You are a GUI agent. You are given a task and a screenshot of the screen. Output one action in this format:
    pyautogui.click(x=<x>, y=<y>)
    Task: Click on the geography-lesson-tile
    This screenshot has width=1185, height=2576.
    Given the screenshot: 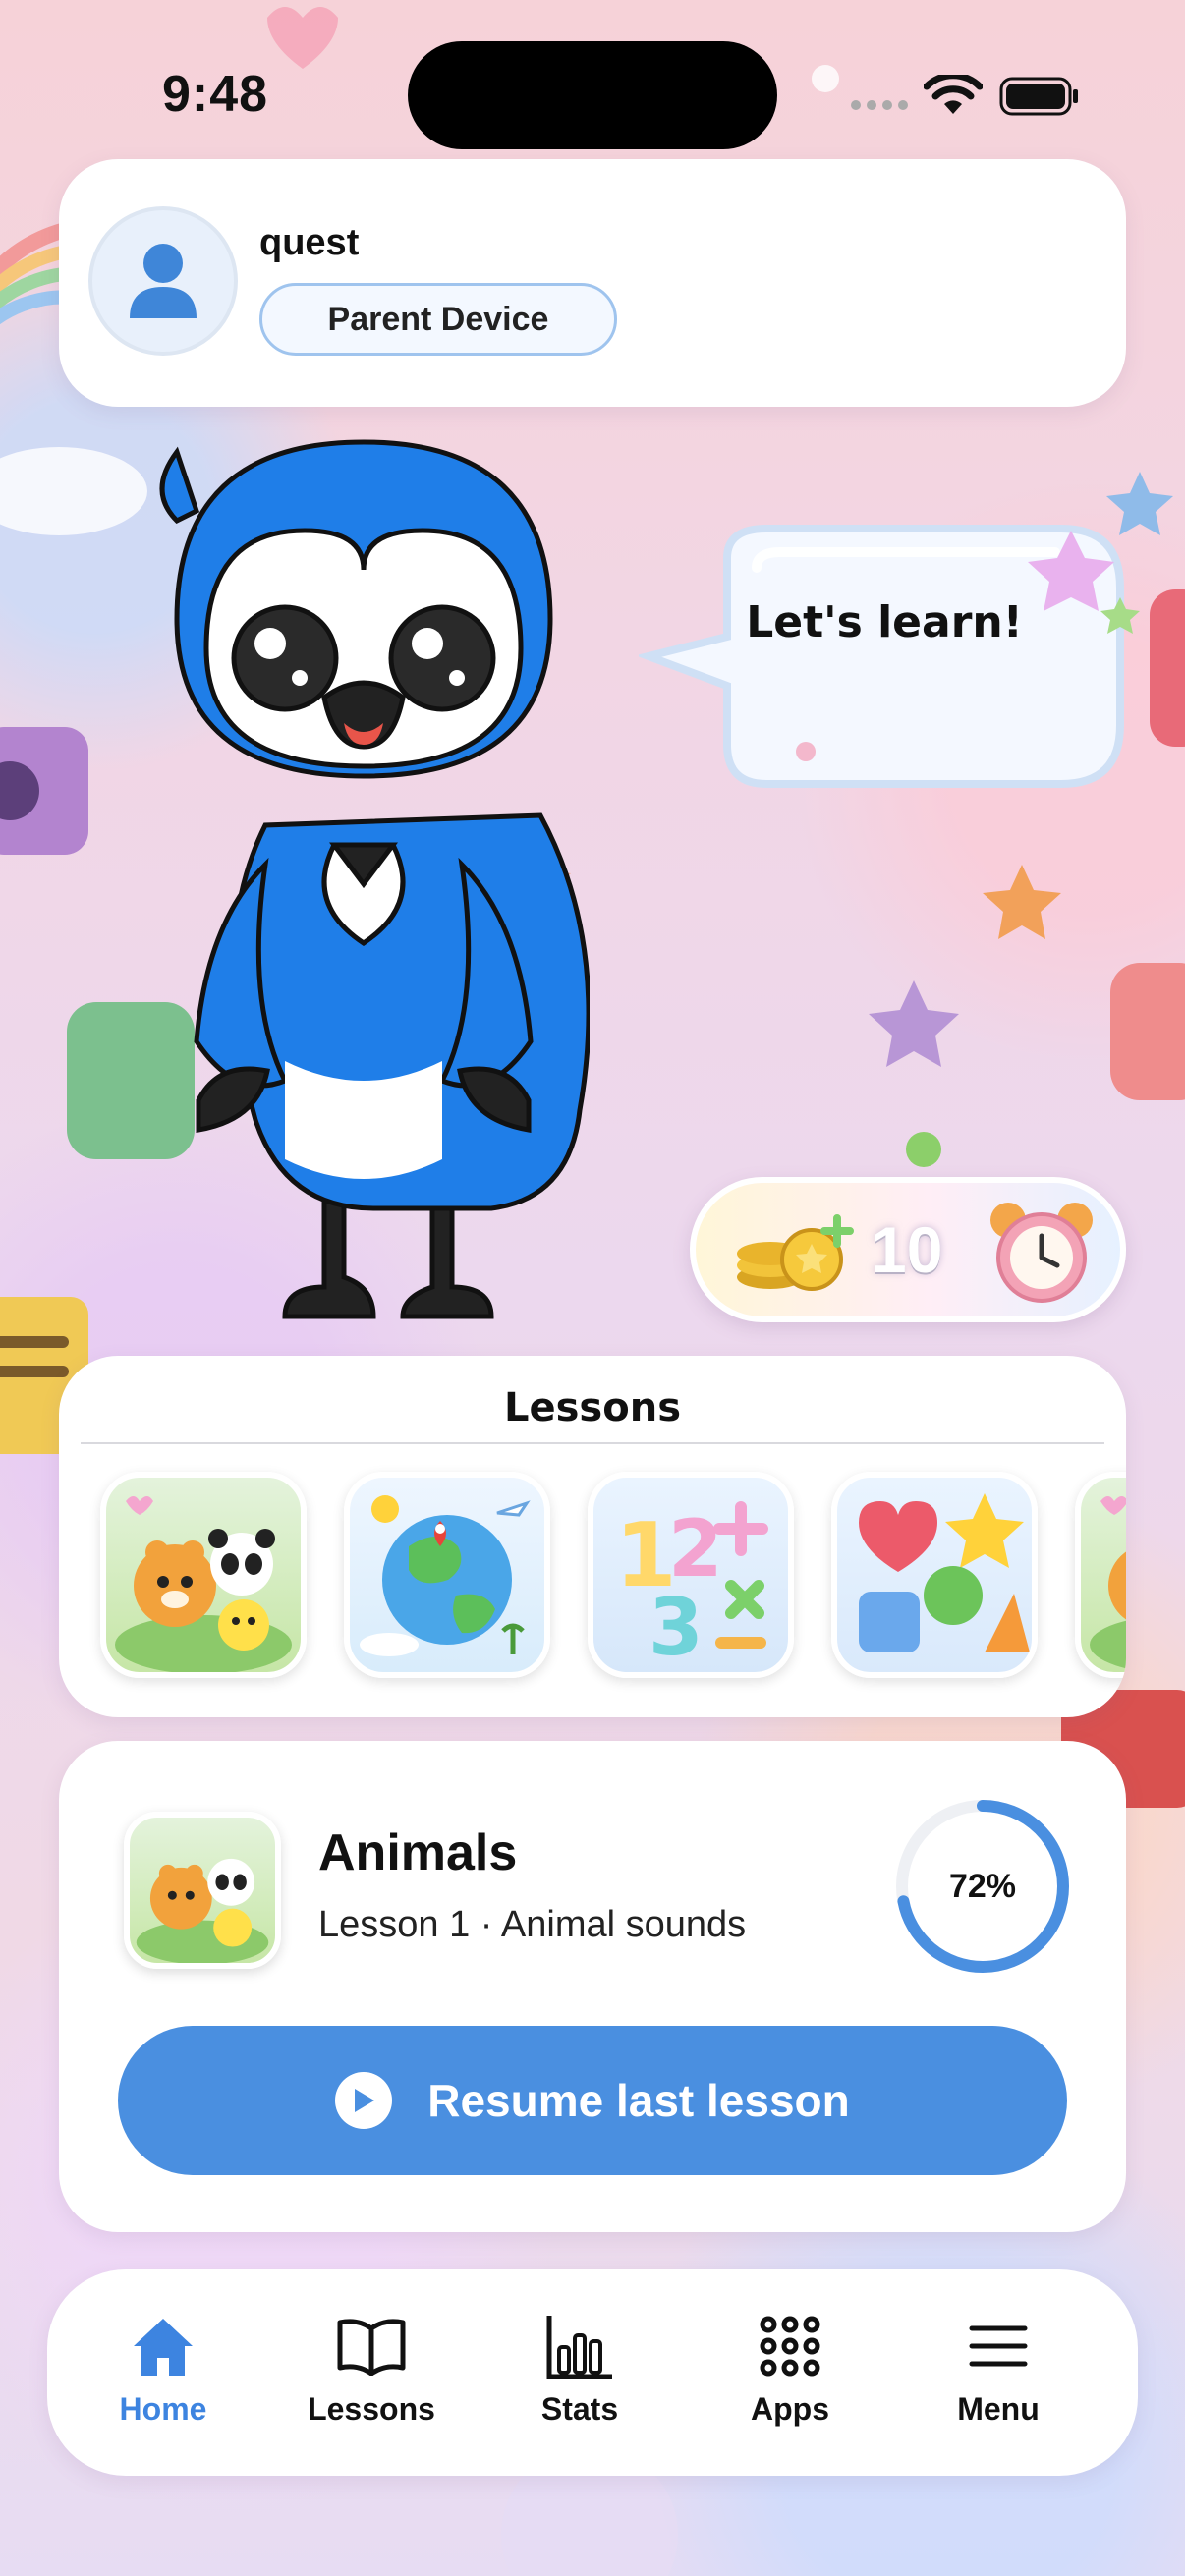 What is the action you would take?
    pyautogui.click(x=447, y=1575)
    